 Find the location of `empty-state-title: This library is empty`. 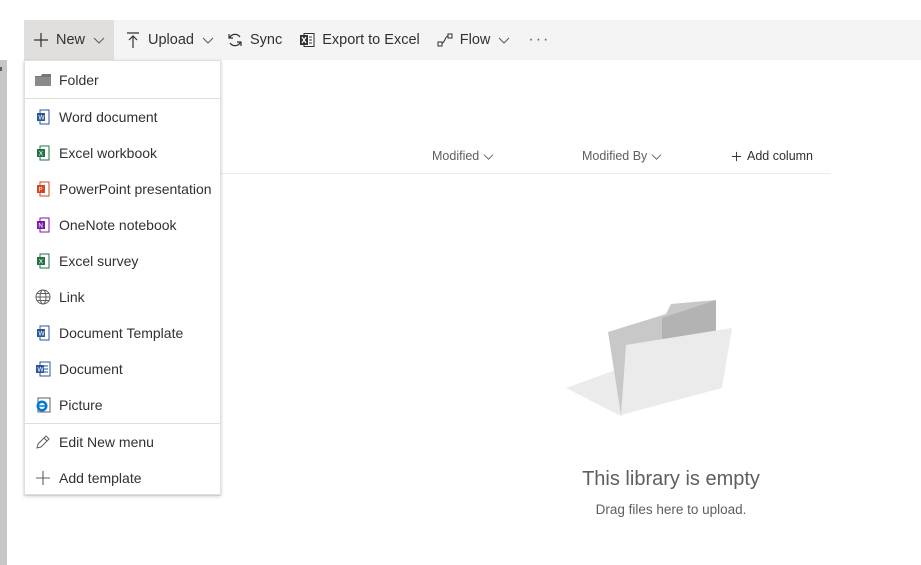

empty-state-title: This library is empty is located at coordinates (671, 479).